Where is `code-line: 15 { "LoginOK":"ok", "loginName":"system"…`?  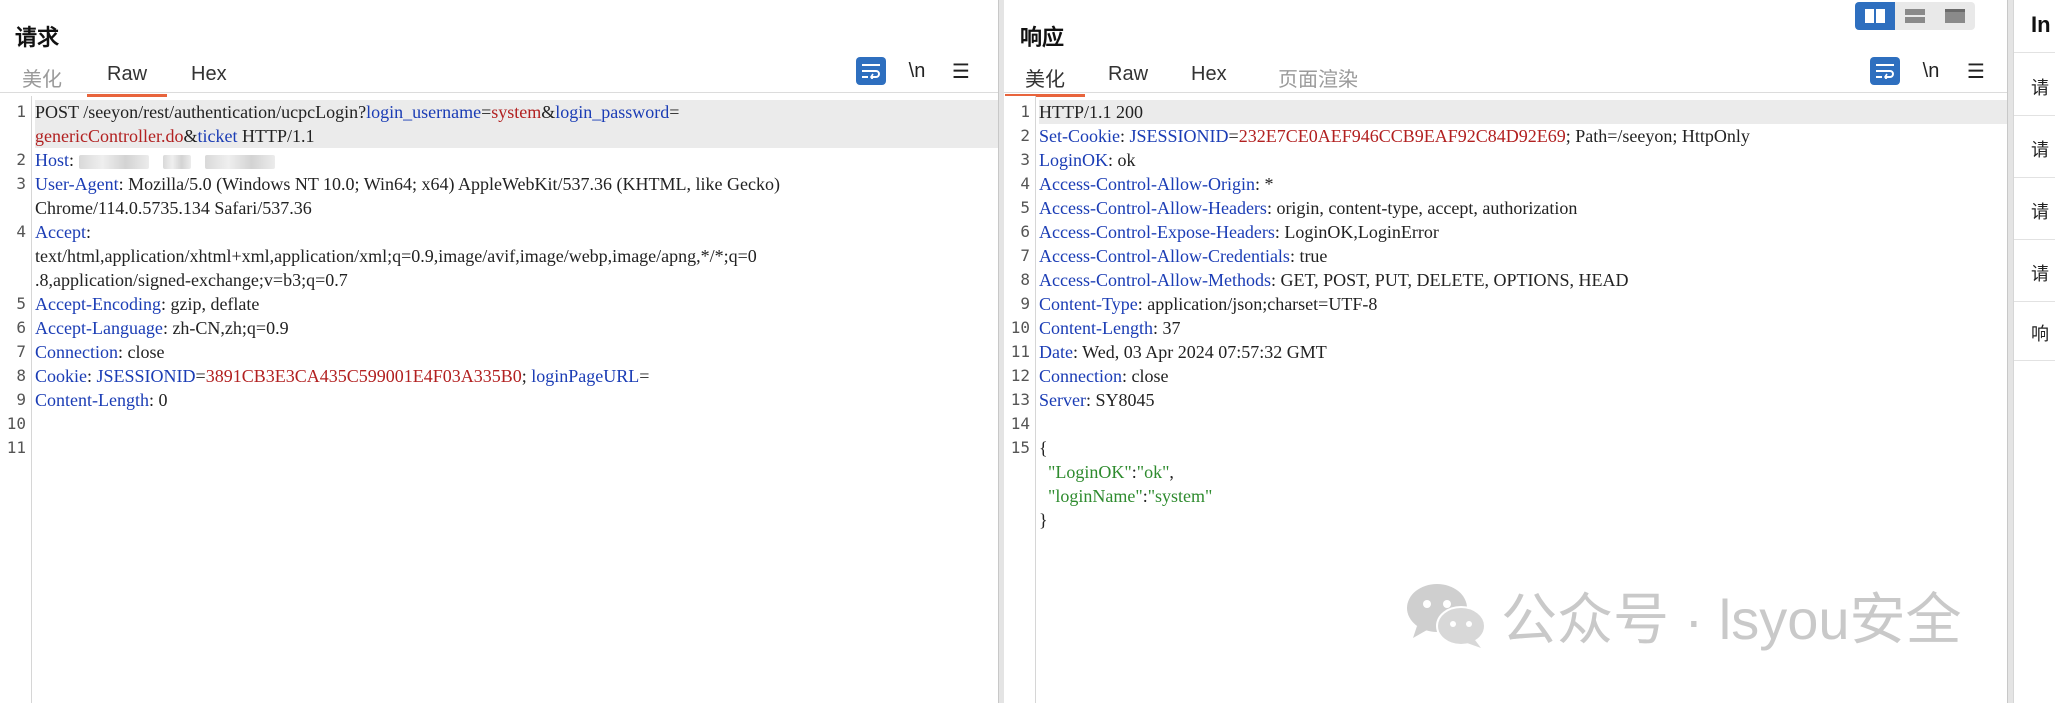 code-line: 15 { "LoginOK":"ok", "loginName":"system"… is located at coordinates (1505, 484).